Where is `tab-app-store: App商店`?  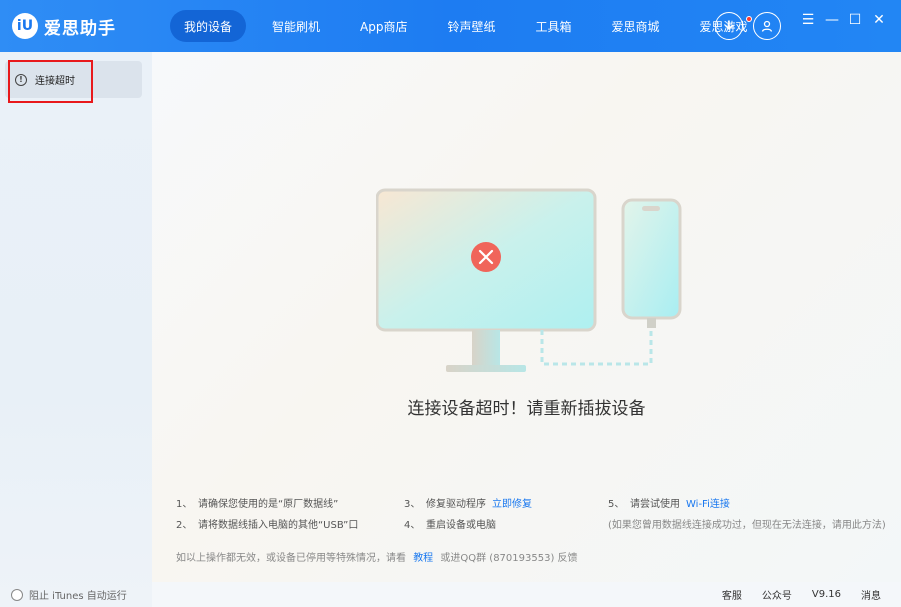 tab-app-store: App商店 is located at coordinates (383, 26).